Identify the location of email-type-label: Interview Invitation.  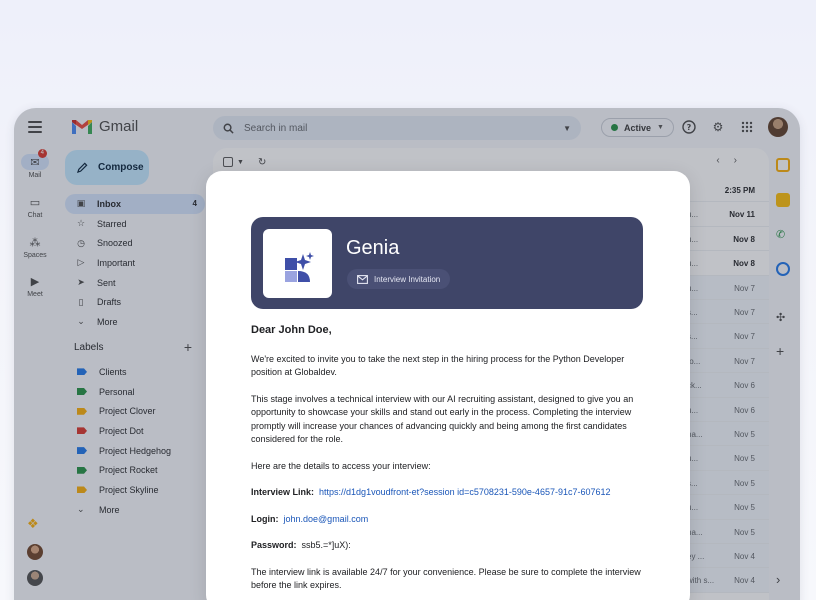
(407, 279).